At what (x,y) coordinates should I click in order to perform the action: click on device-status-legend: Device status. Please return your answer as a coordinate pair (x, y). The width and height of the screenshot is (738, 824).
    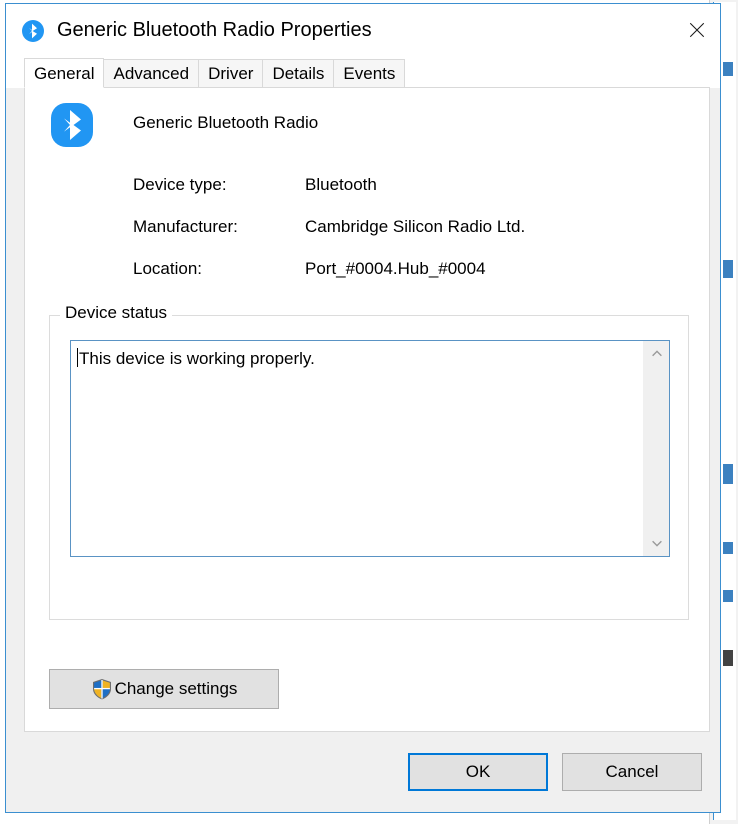
    Looking at the image, I should click on (116, 313).